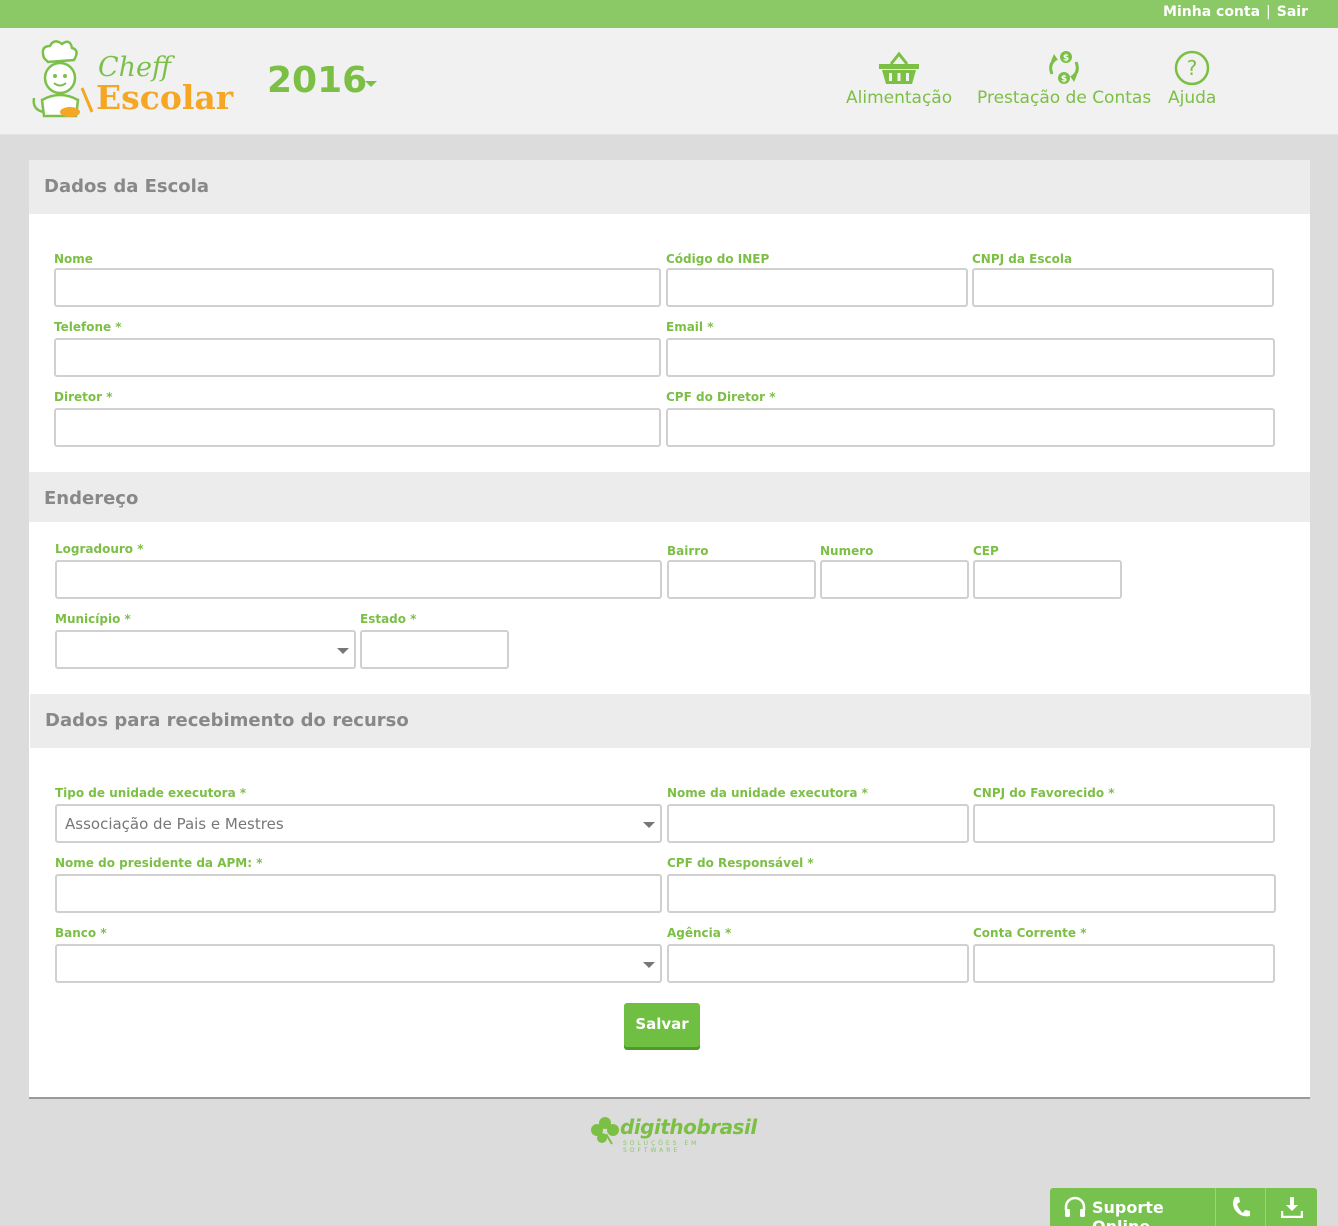 The image size is (1338, 1226). What do you see at coordinates (205, 649) in the screenshot?
I see `municipio-select` at bounding box center [205, 649].